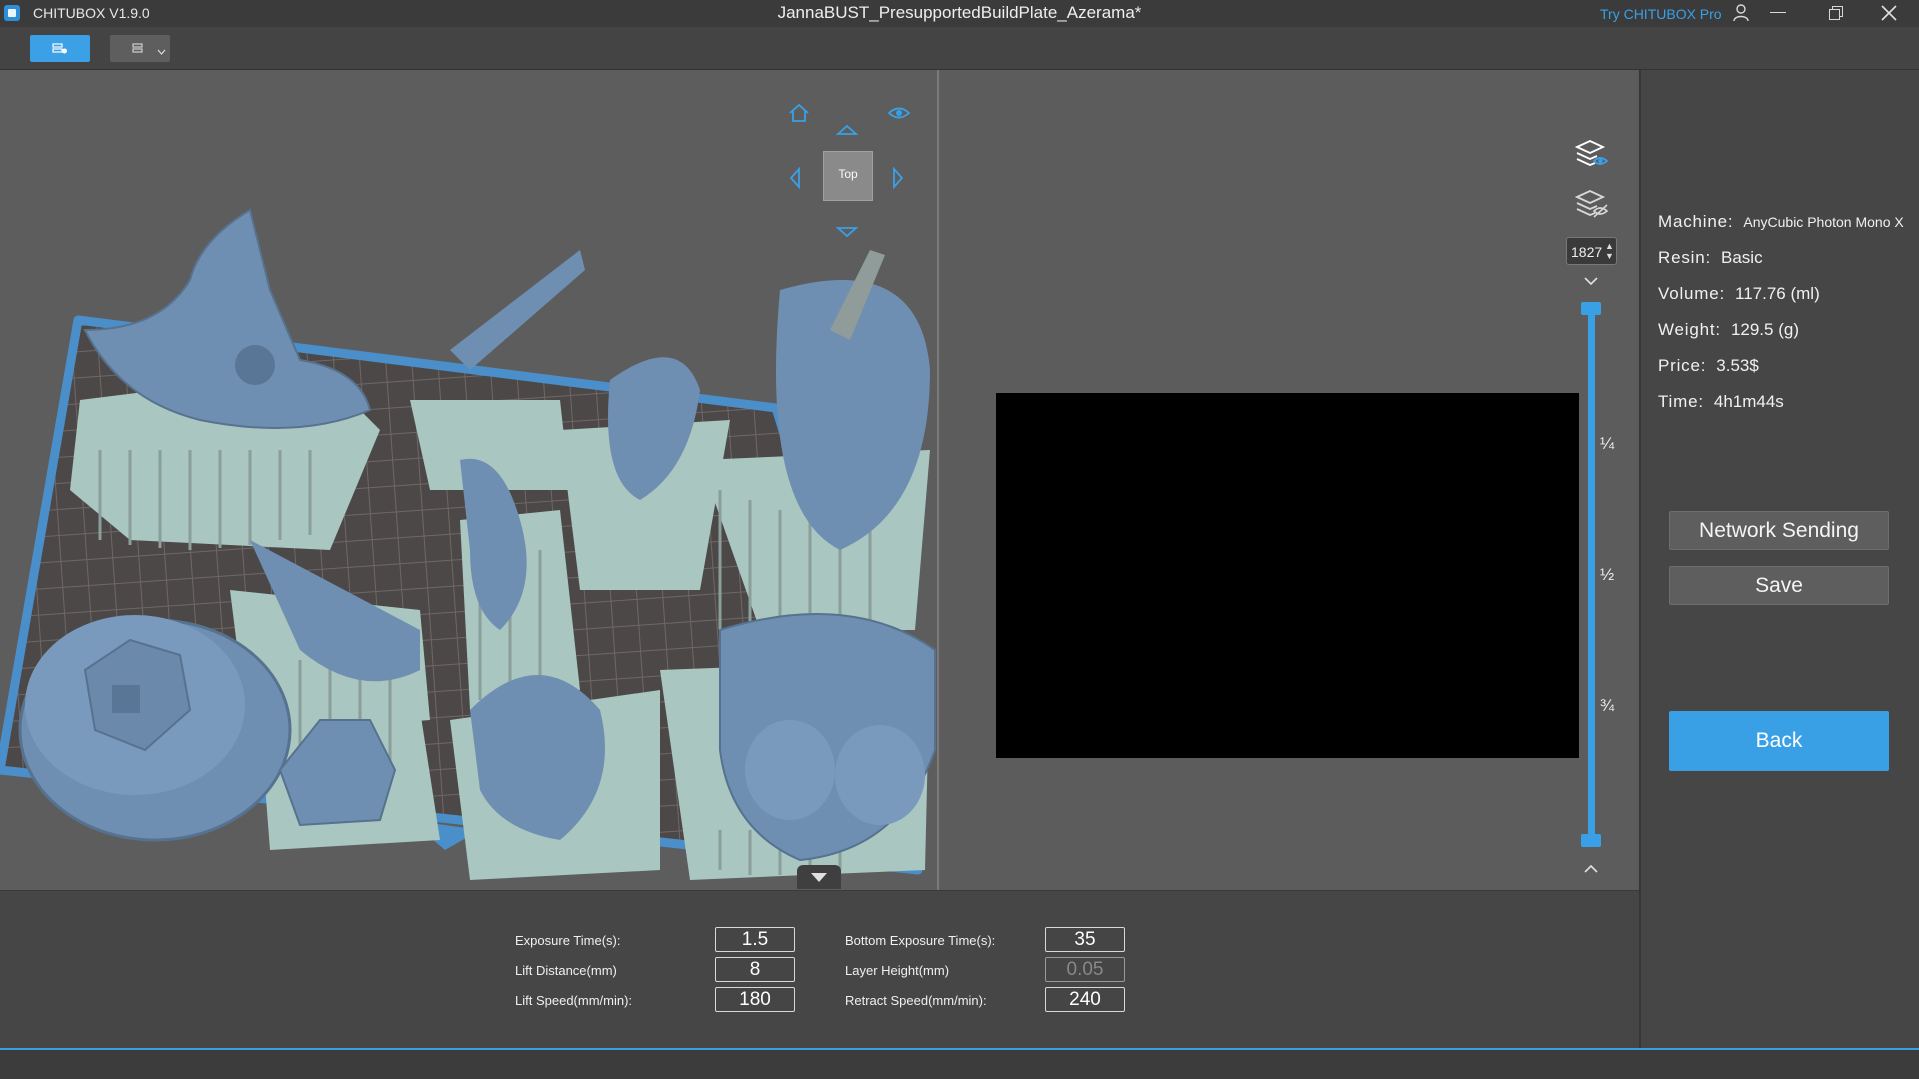 The width and height of the screenshot is (1919, 1079). I want to click on price-label: Price:, so click(1682, 365).